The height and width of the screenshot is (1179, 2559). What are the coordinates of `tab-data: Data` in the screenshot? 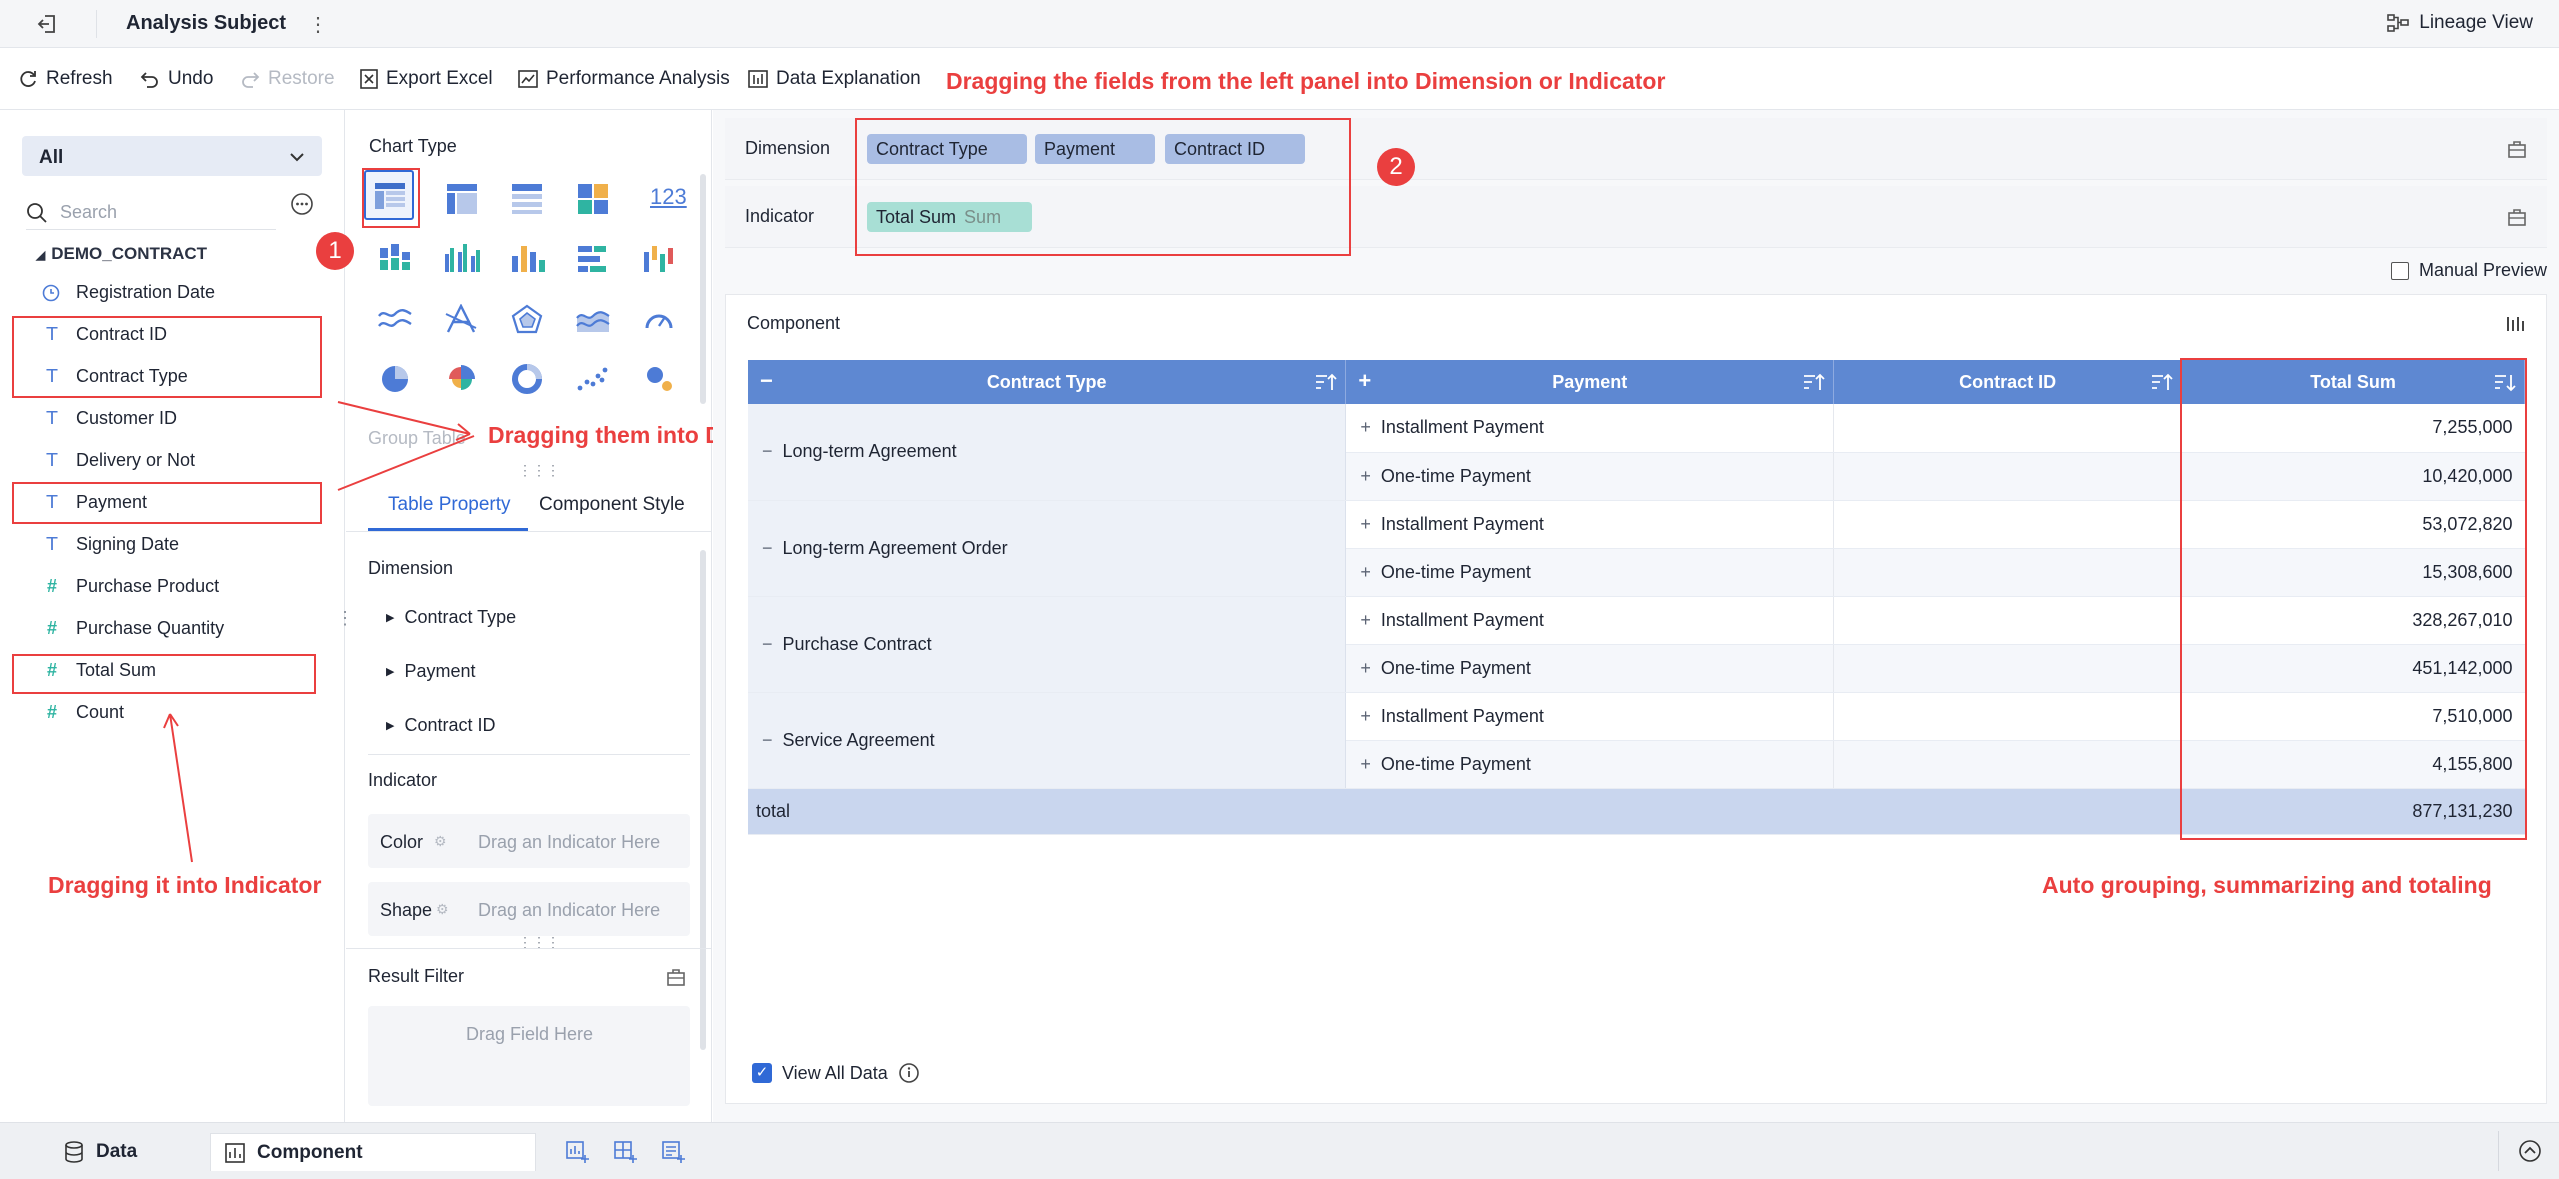 It's located at (100, 1152).